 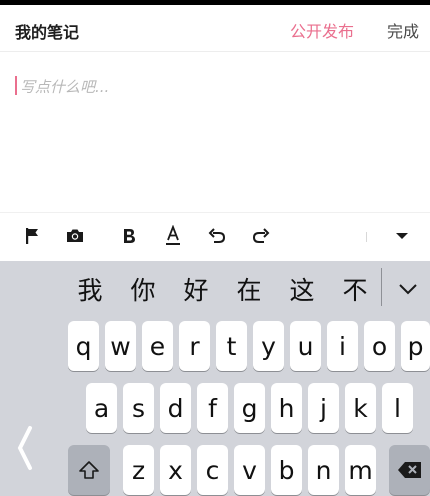 I want to click on candidate-divider, so click(x=381, y=287).